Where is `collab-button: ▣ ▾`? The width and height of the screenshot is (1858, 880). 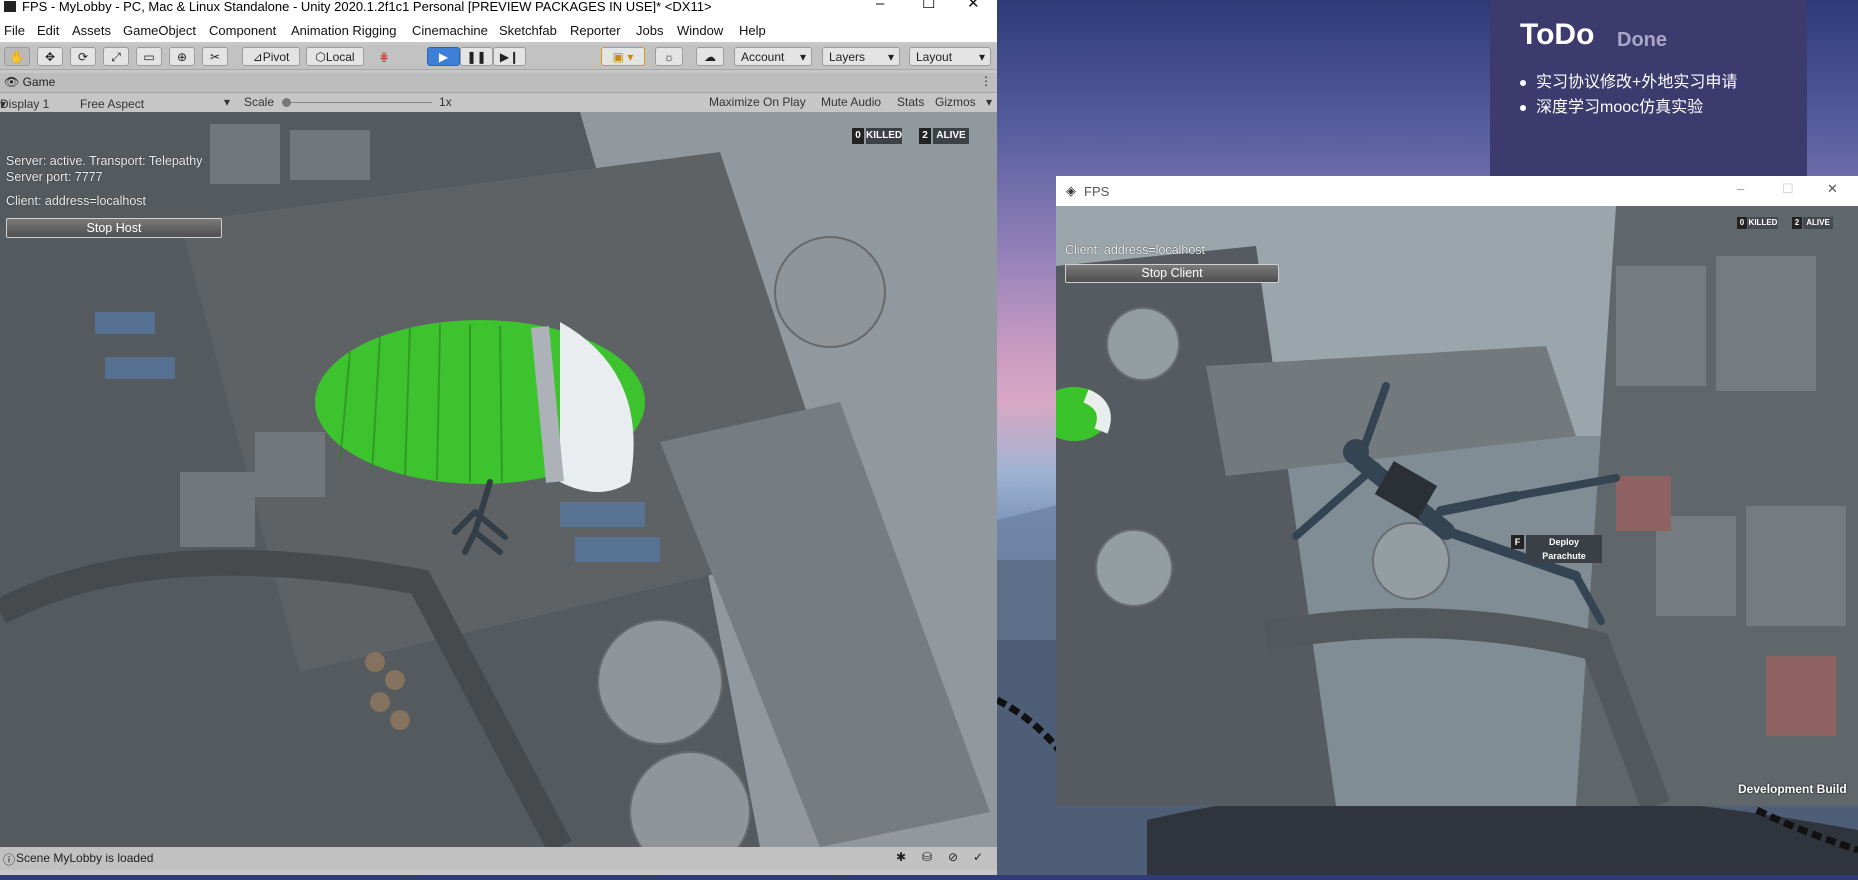 collab-button: ▣ ▾ is located at coordinates (623, 56).